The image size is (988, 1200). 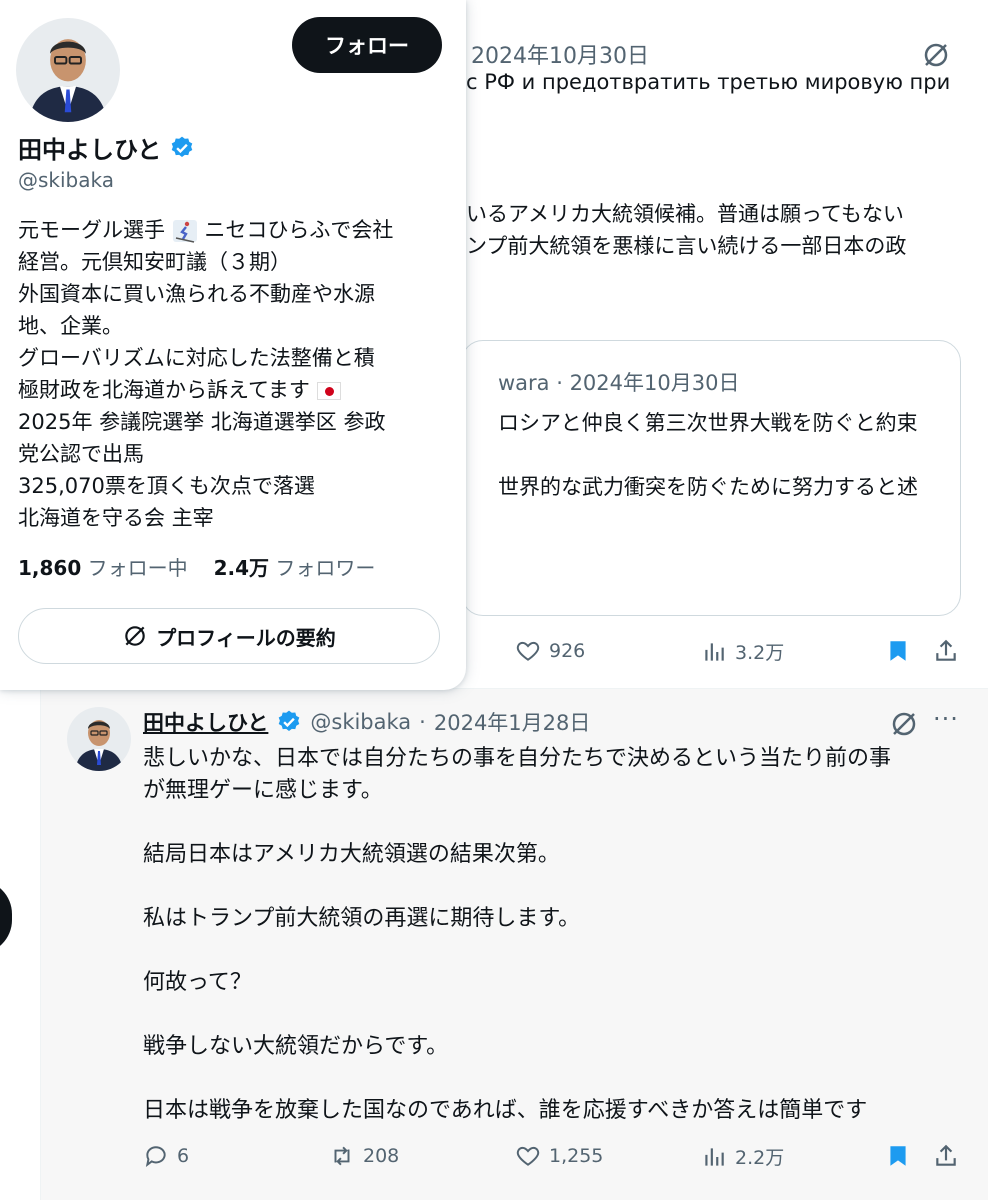 What do you see at coordinates (760, 653) in the screenshot?
I see `views-count: 3.2万` at bounding box center [760, 653].